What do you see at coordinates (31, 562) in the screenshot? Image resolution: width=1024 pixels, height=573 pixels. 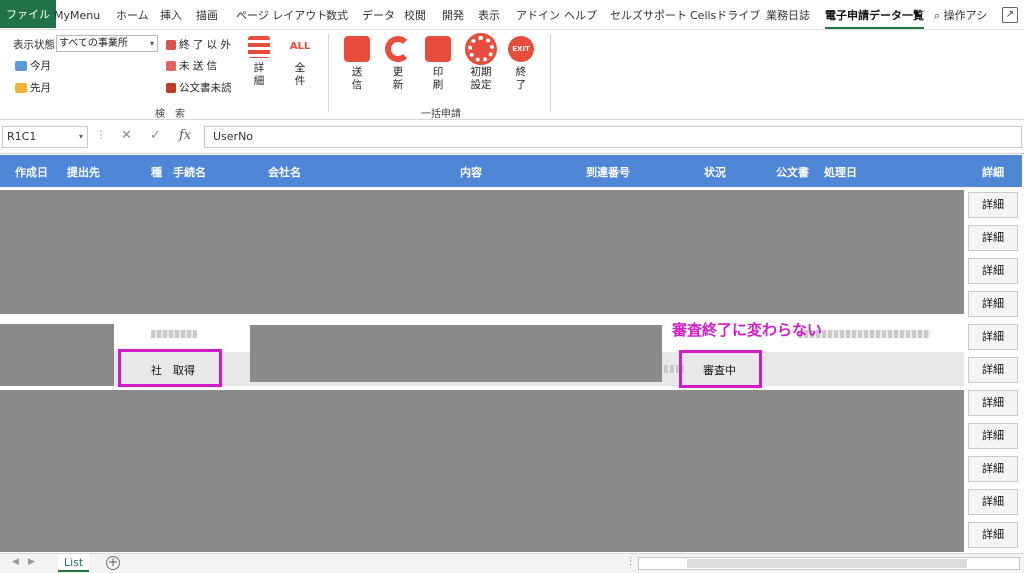 I see `scroll-right-icon: ▶` at bounding box center [31, 562].